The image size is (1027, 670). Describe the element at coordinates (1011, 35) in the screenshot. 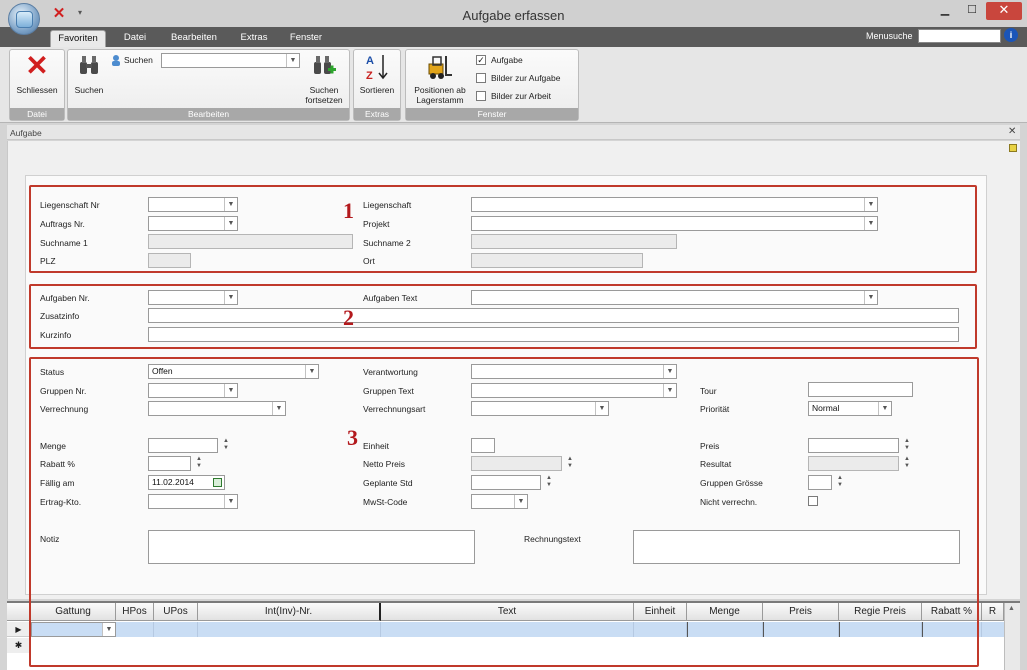

I see `help-info-icon: i` at that location.